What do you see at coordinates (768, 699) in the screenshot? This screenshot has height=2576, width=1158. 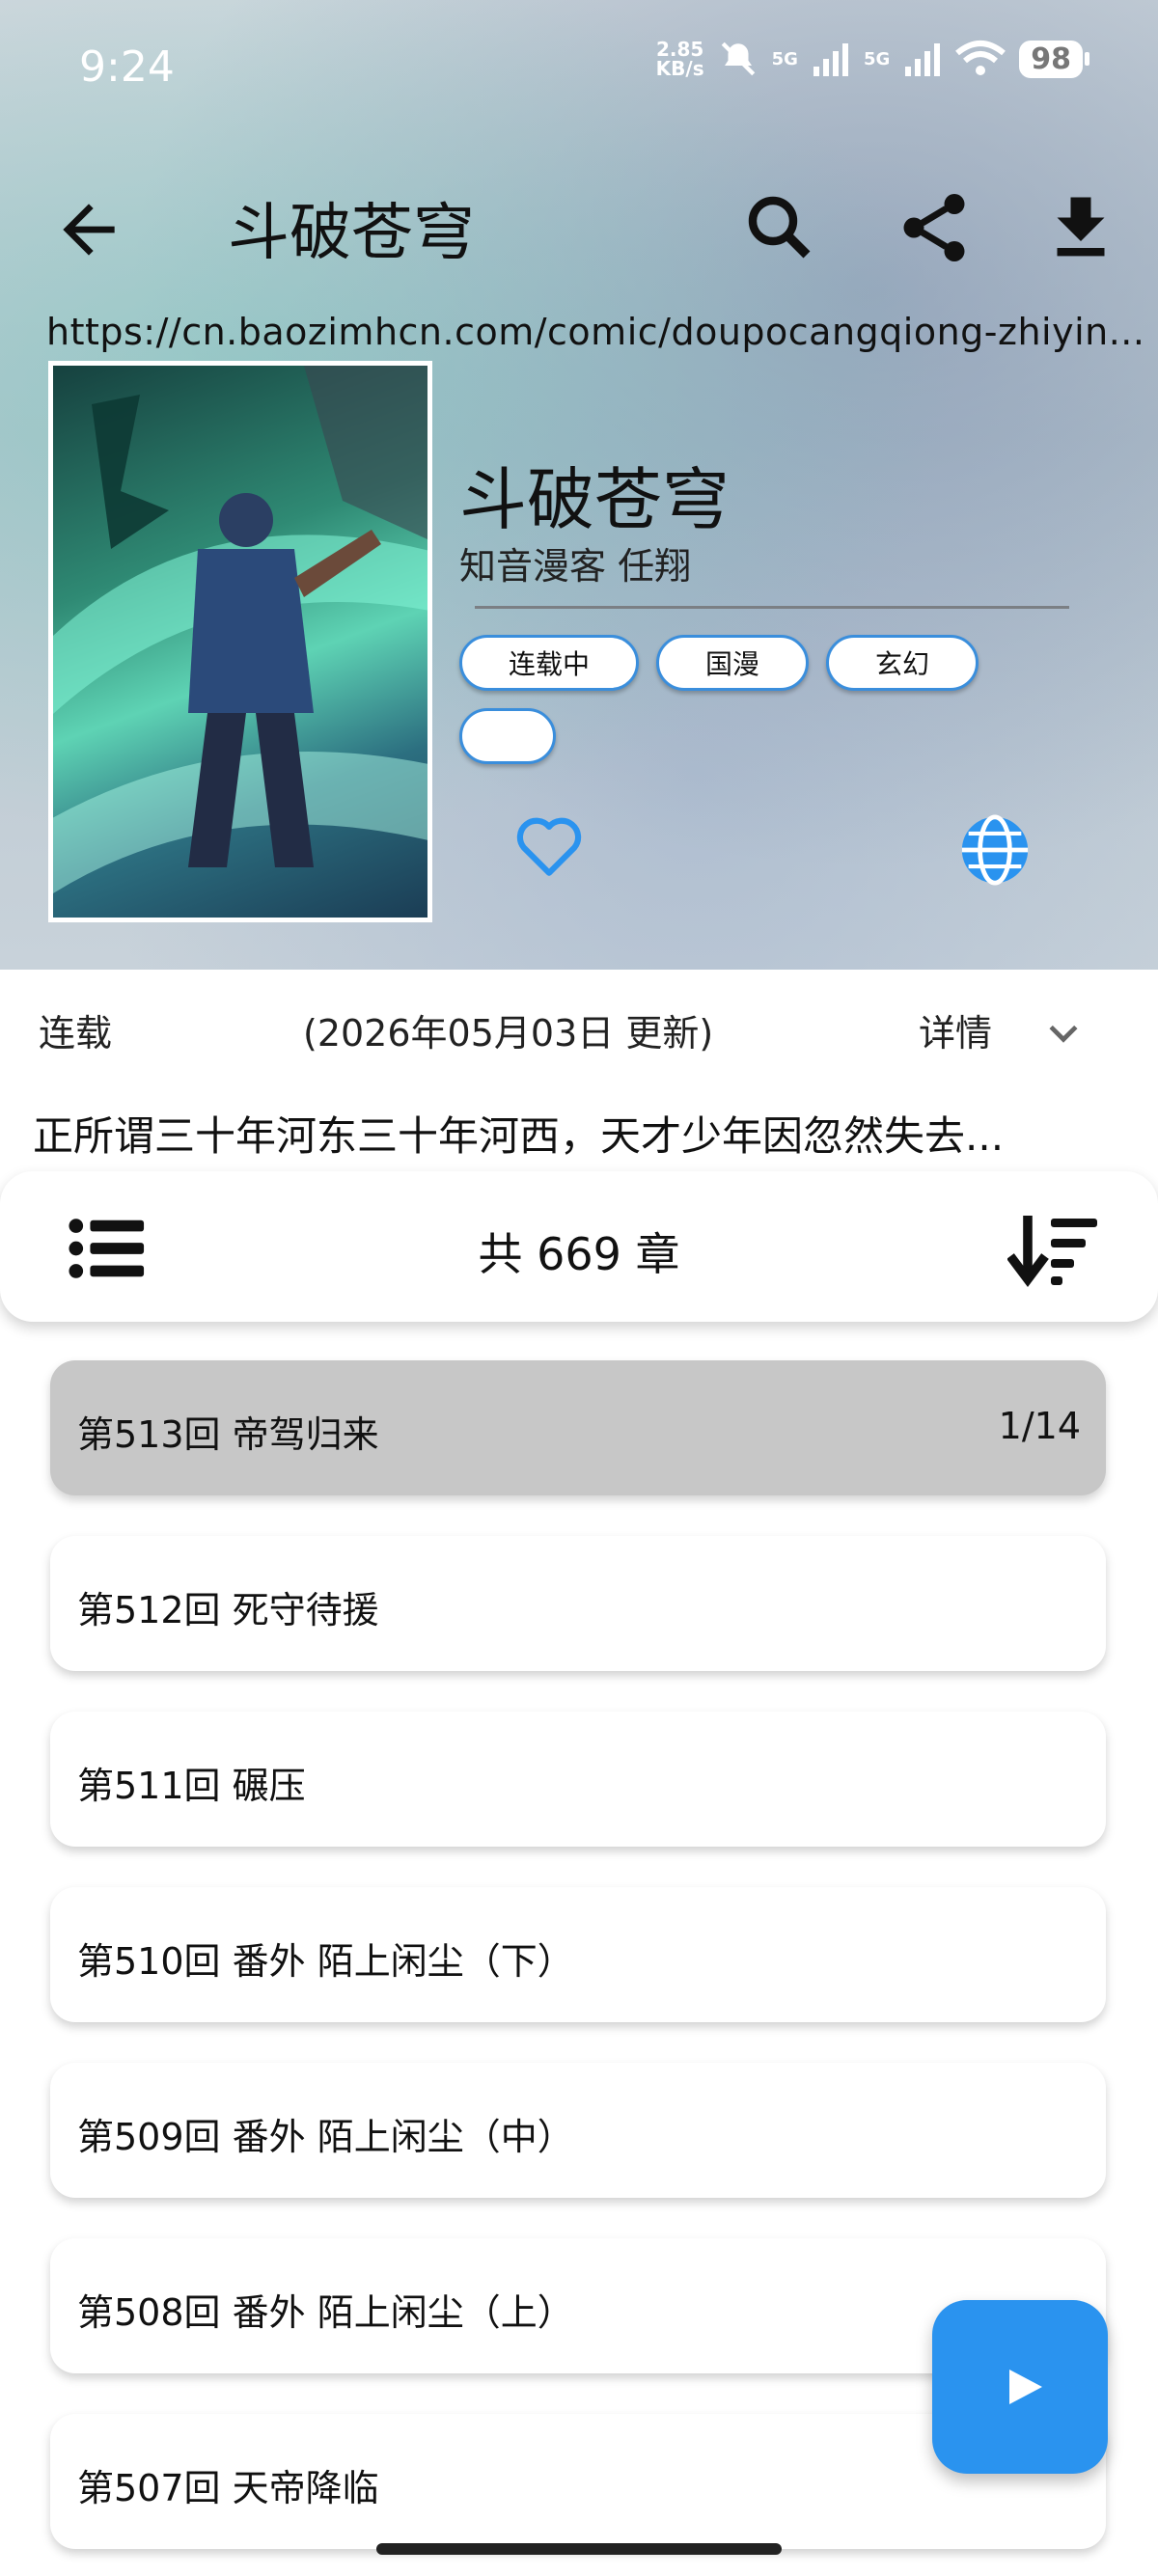 I see `tag-list: 连载中 国漫 玄幻` at bounding box center [768, 699].